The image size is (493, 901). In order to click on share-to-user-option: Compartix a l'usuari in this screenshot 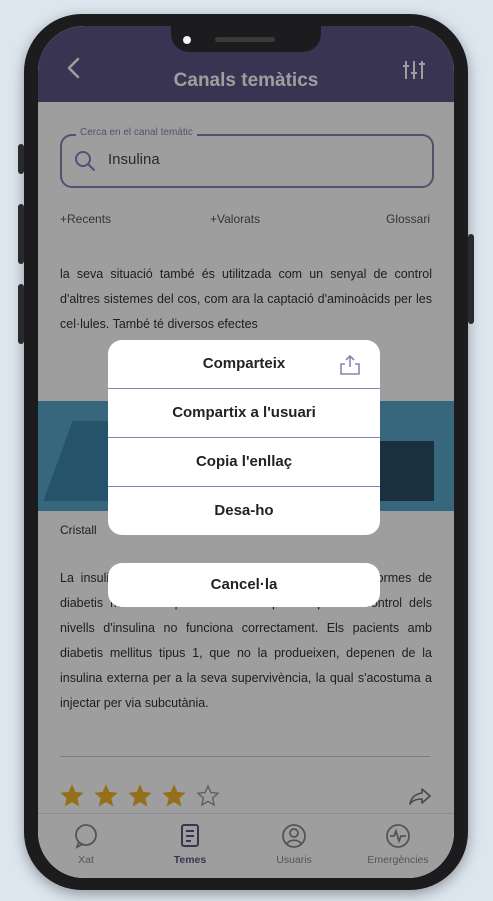, I will do `click(244, 413)`.